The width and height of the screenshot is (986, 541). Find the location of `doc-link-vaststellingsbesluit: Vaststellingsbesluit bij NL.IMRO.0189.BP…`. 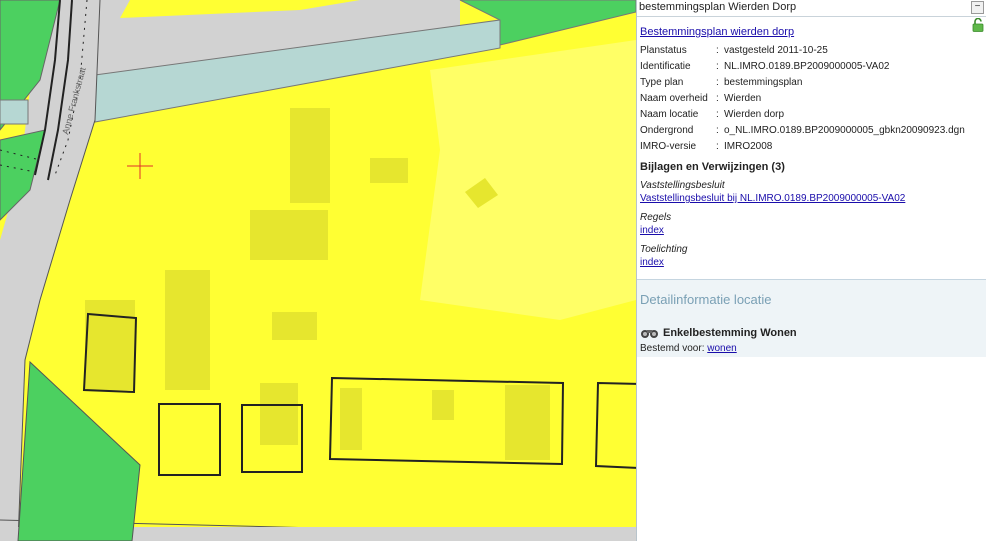

doc-link-vaststellingsbesluit: Vaststellingsbesluit bij NL.IMRO.0189.BP… is located at coordinates (772, 198).